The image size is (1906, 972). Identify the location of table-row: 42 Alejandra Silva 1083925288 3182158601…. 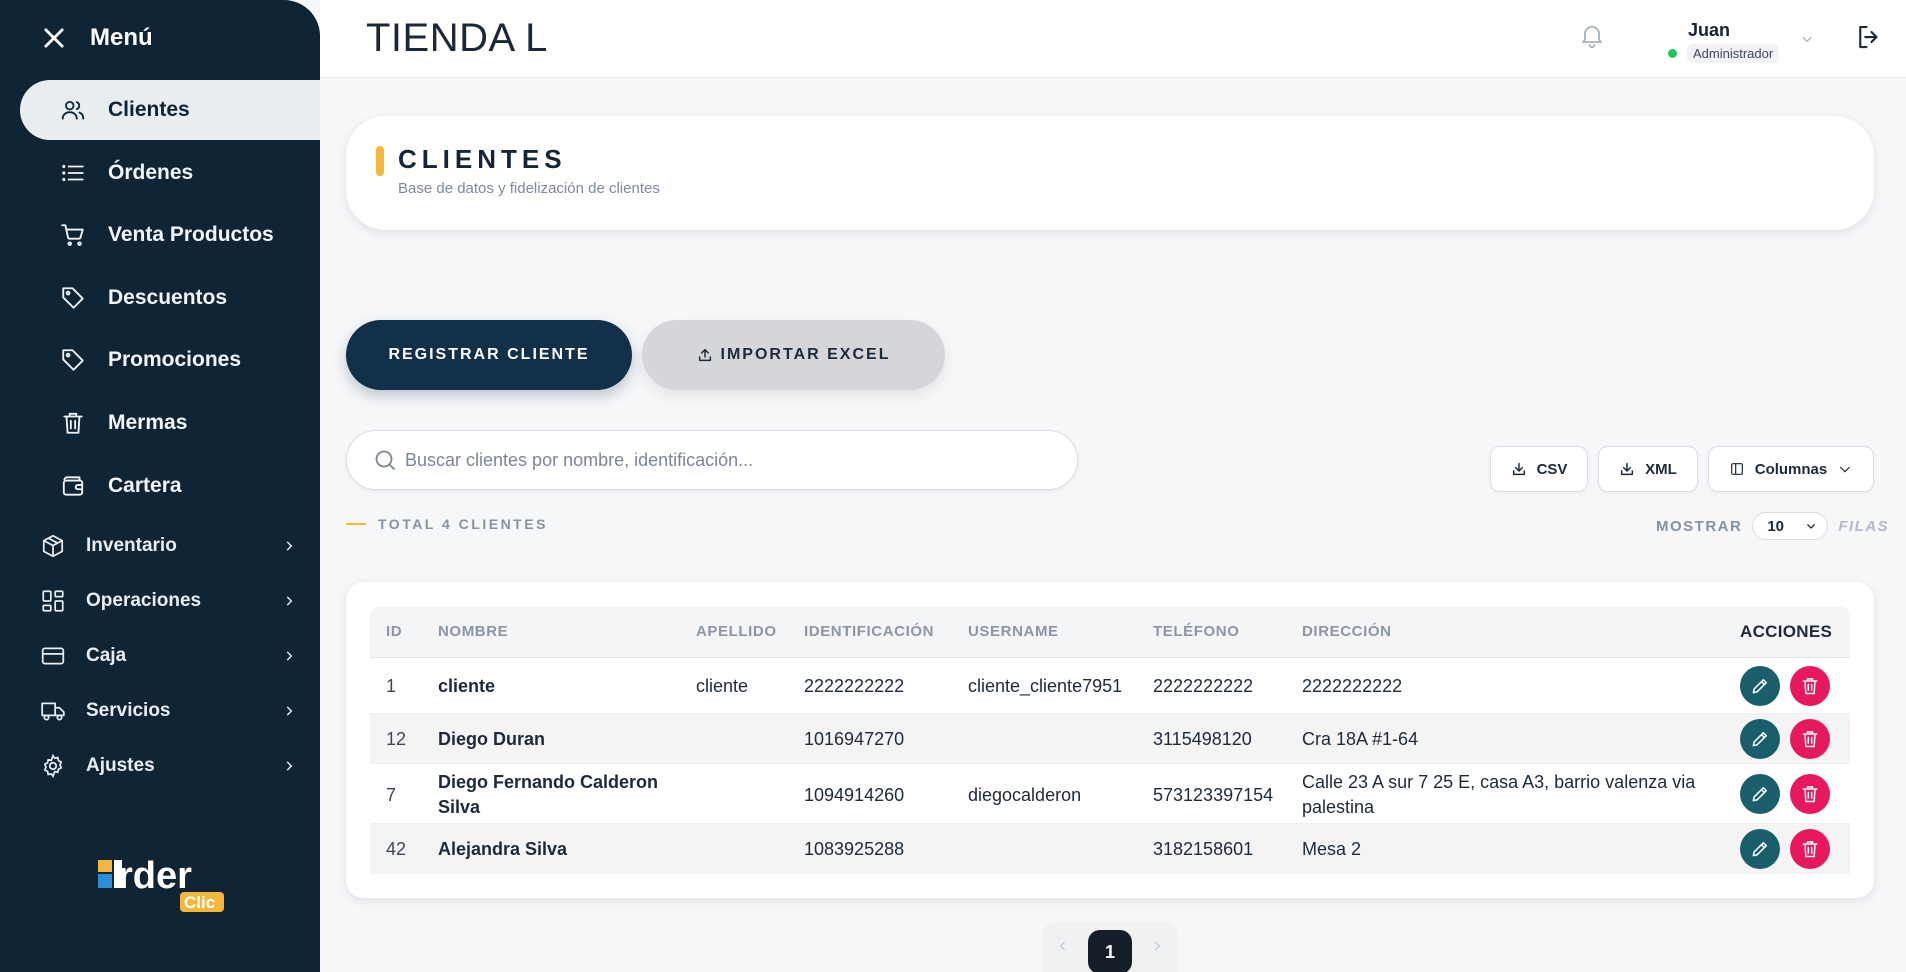
(1110, 849).